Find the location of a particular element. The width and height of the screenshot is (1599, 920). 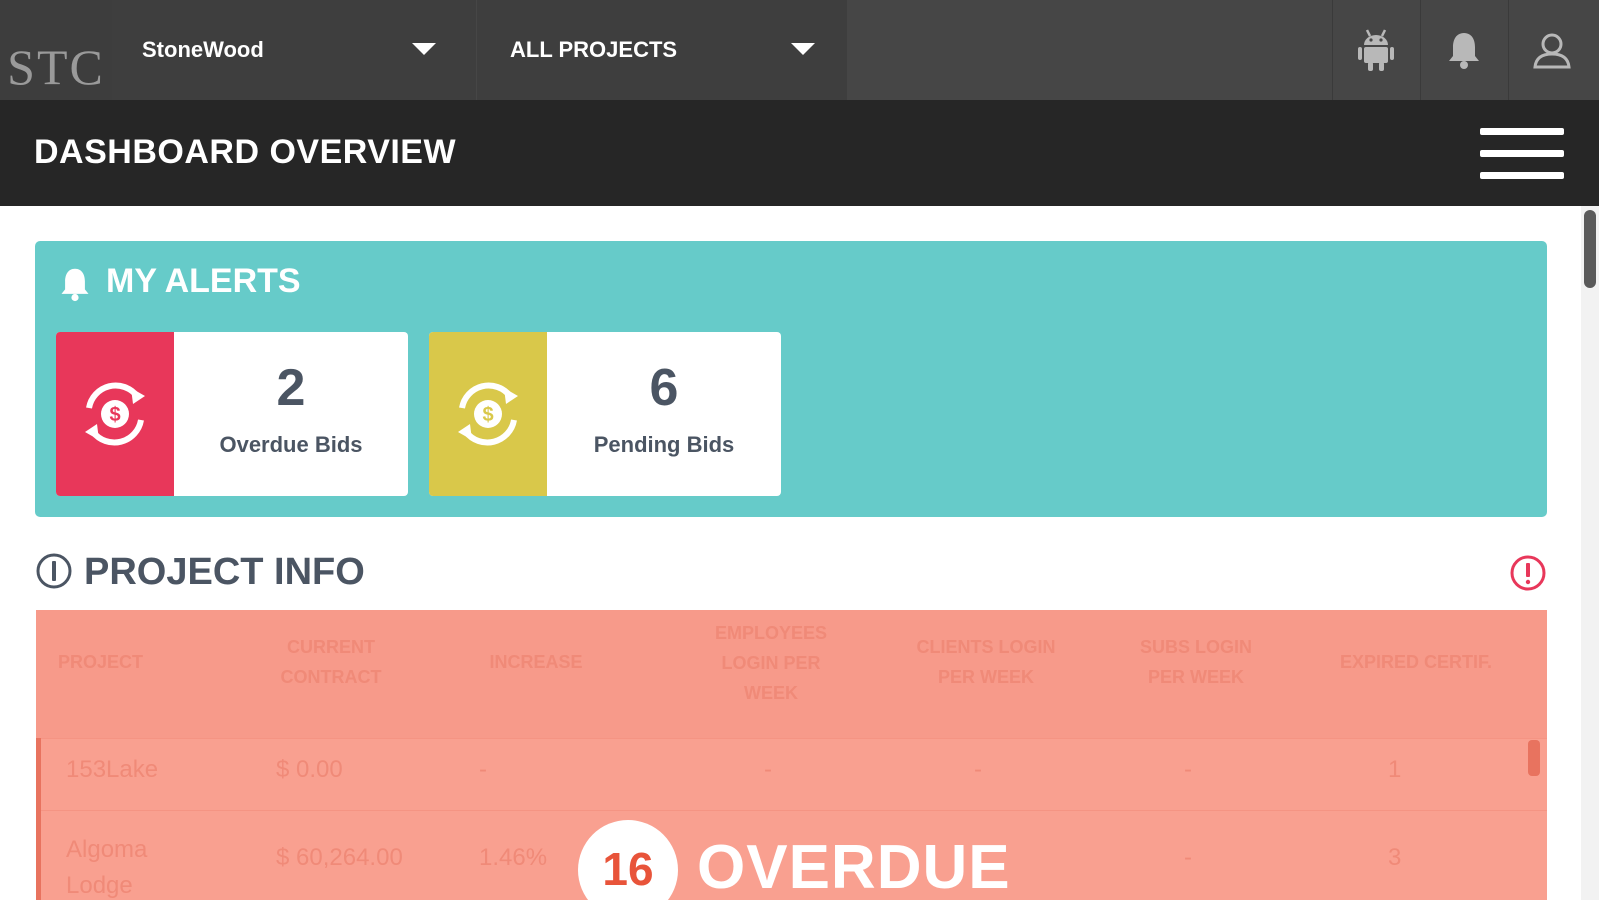

cell-increase: - is located at coordinates (483, 769).